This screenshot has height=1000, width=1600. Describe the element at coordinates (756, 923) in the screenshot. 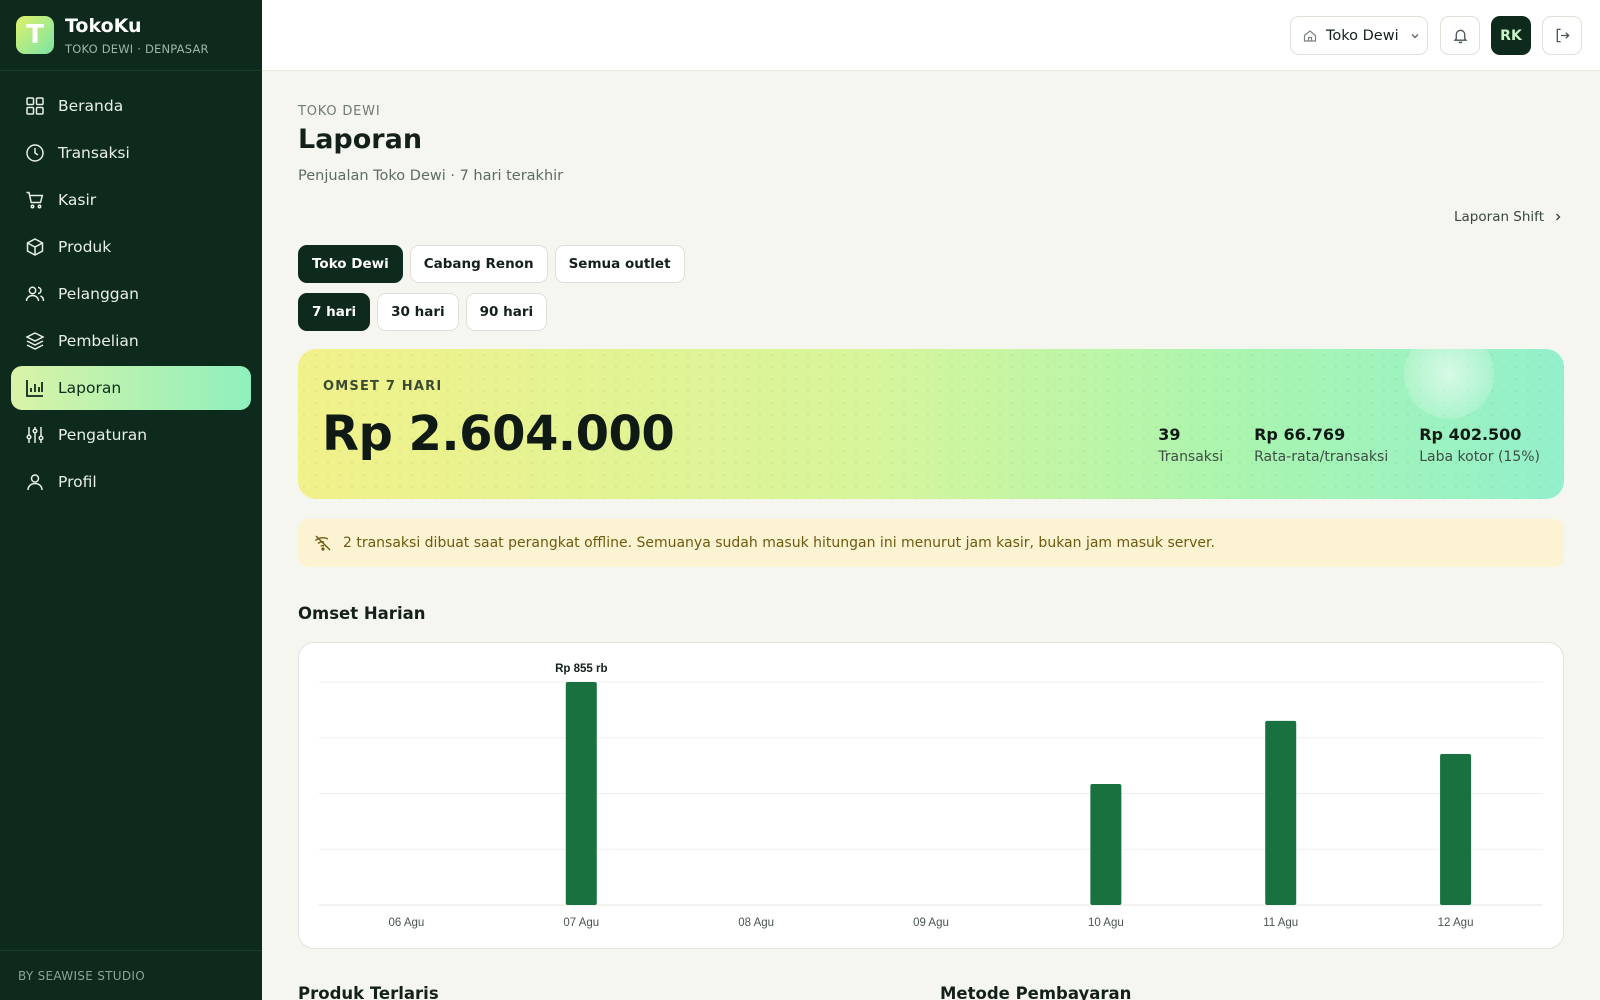

I see `chart-x-tick-label: 08 Agu` at that location.